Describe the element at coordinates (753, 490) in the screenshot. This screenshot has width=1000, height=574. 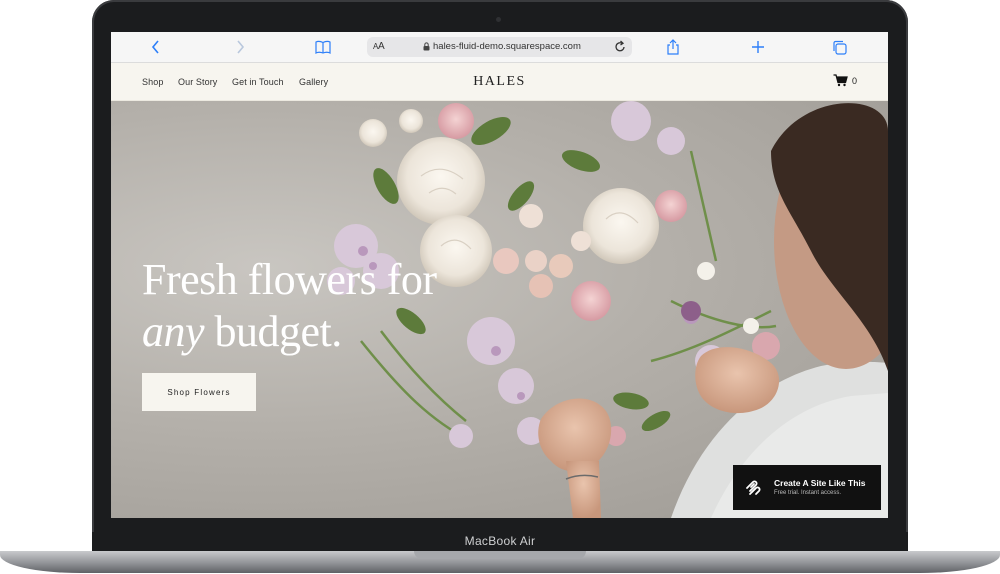
I see `squarespace-logo-icon` at that location.